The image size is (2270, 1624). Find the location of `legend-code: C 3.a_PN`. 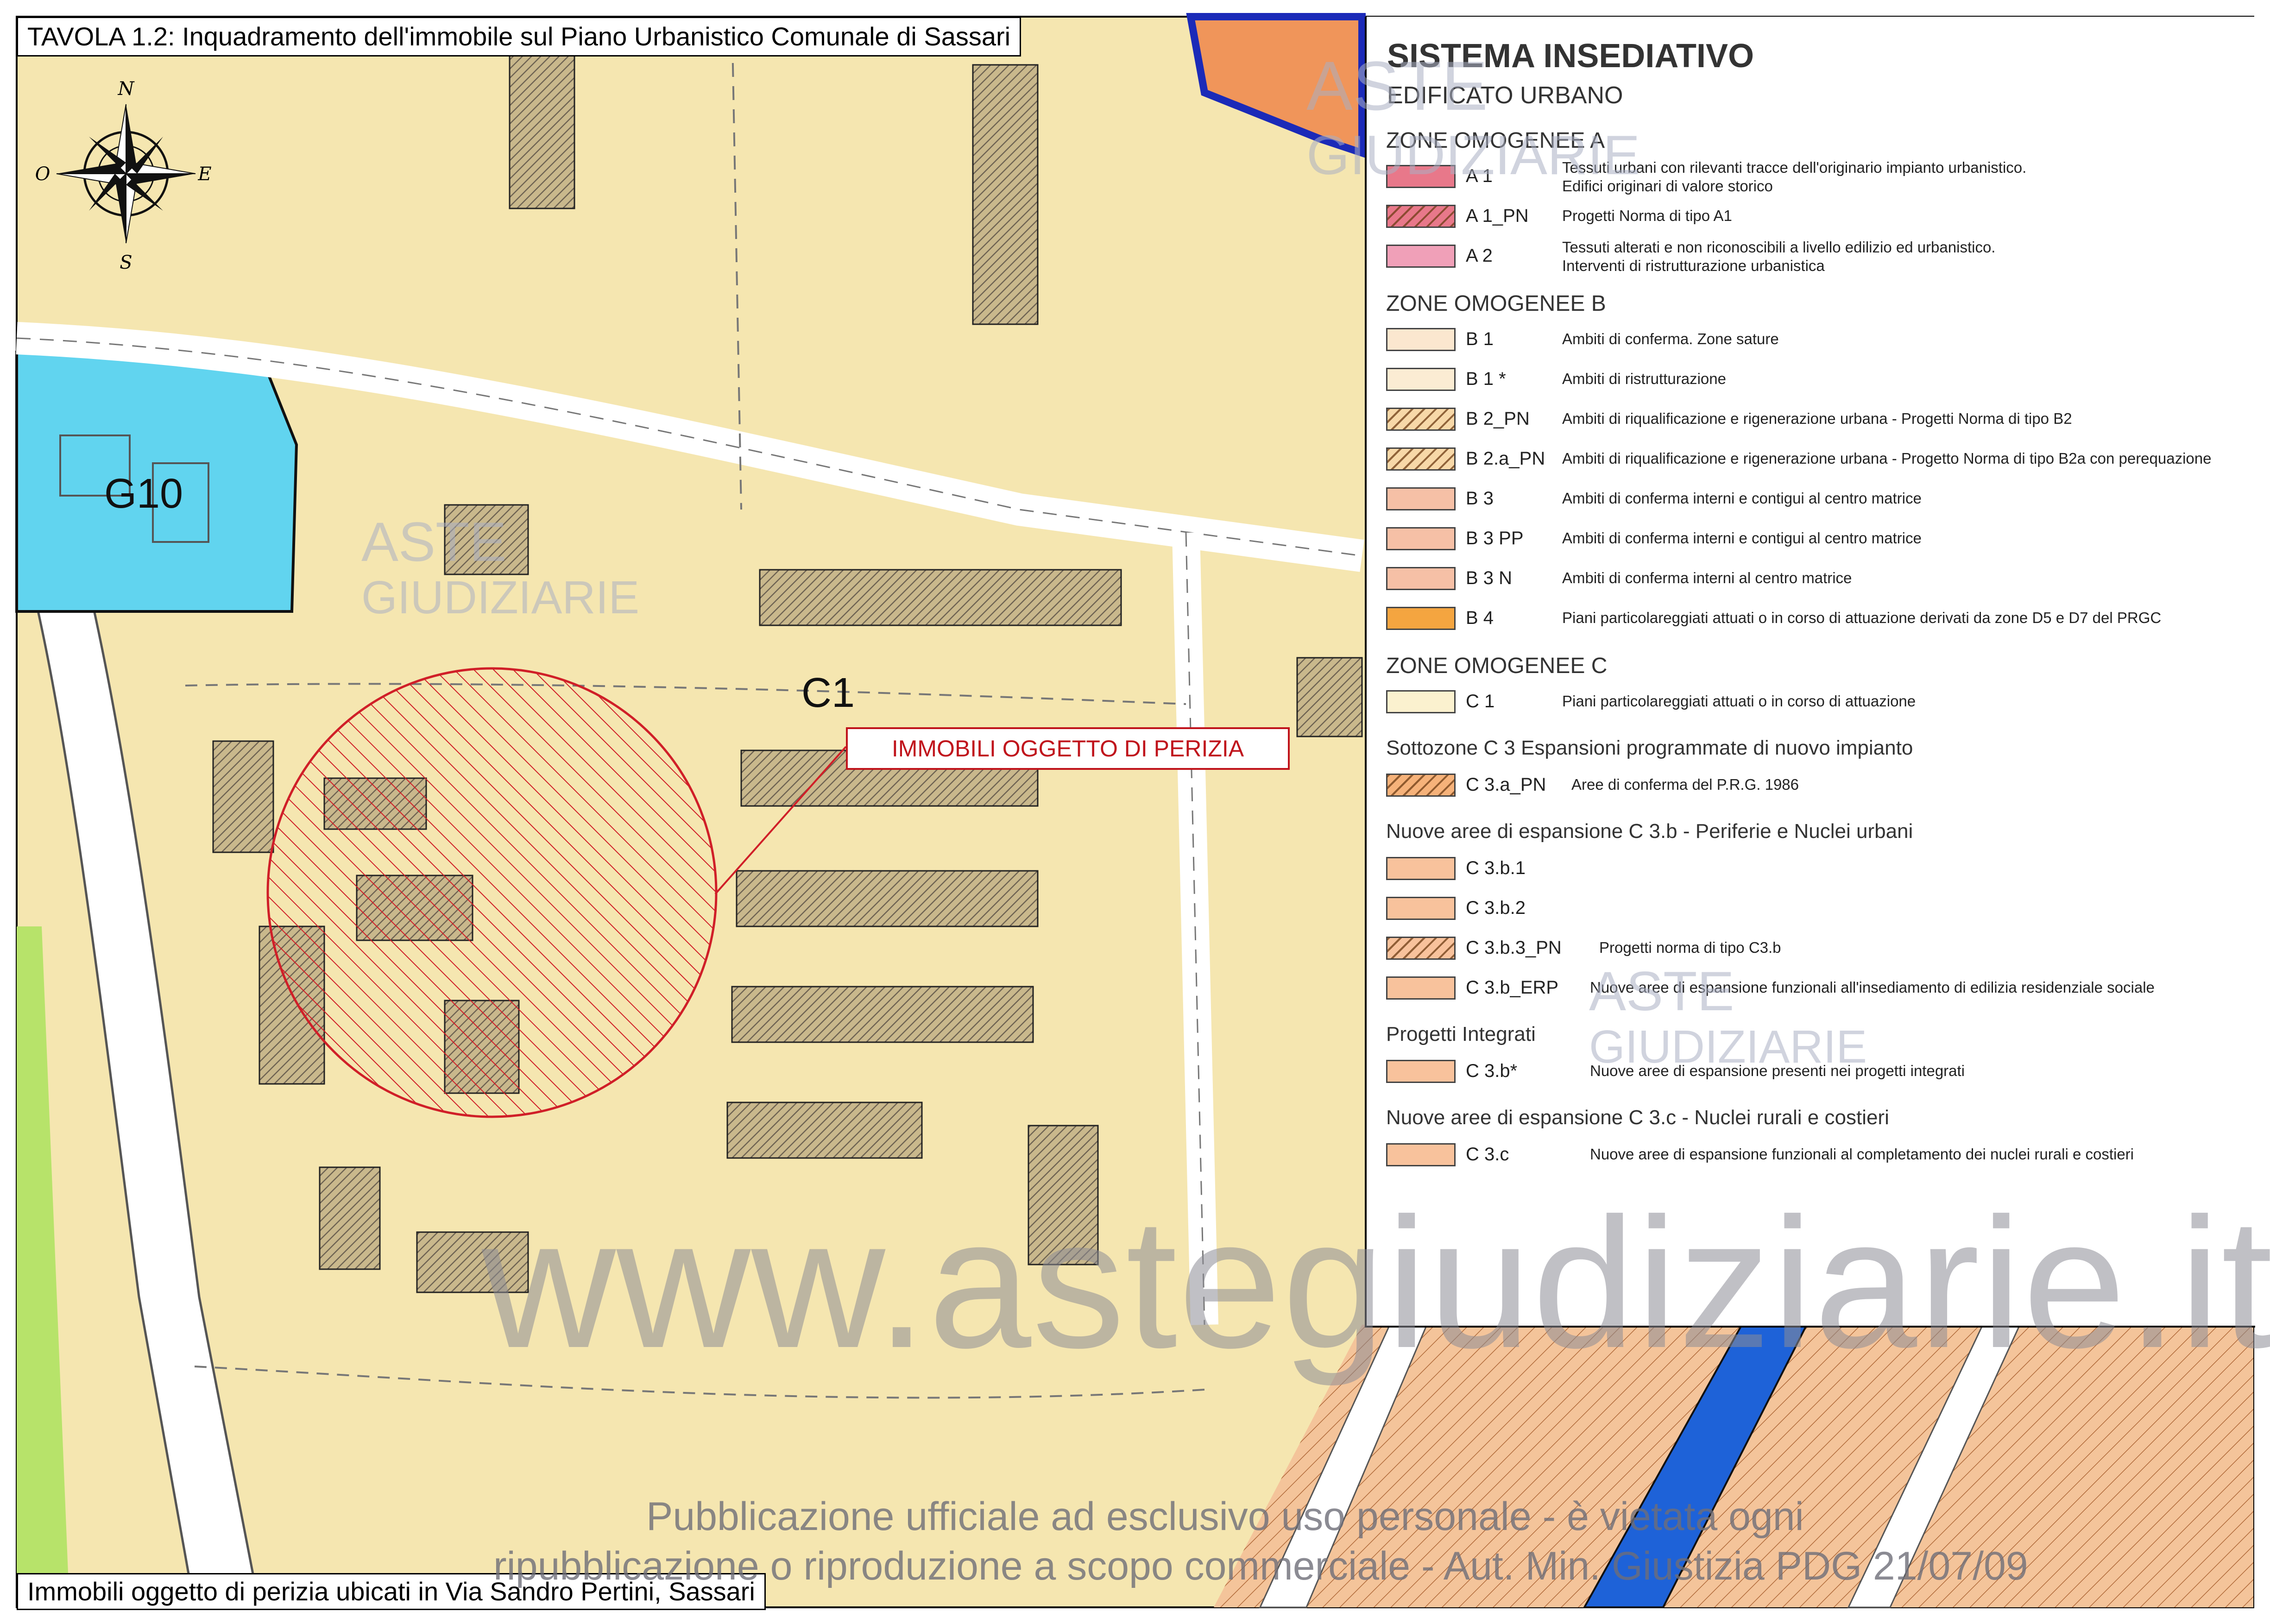

legend-code: C 3.a_PN is located at coordinates (1506, 784).